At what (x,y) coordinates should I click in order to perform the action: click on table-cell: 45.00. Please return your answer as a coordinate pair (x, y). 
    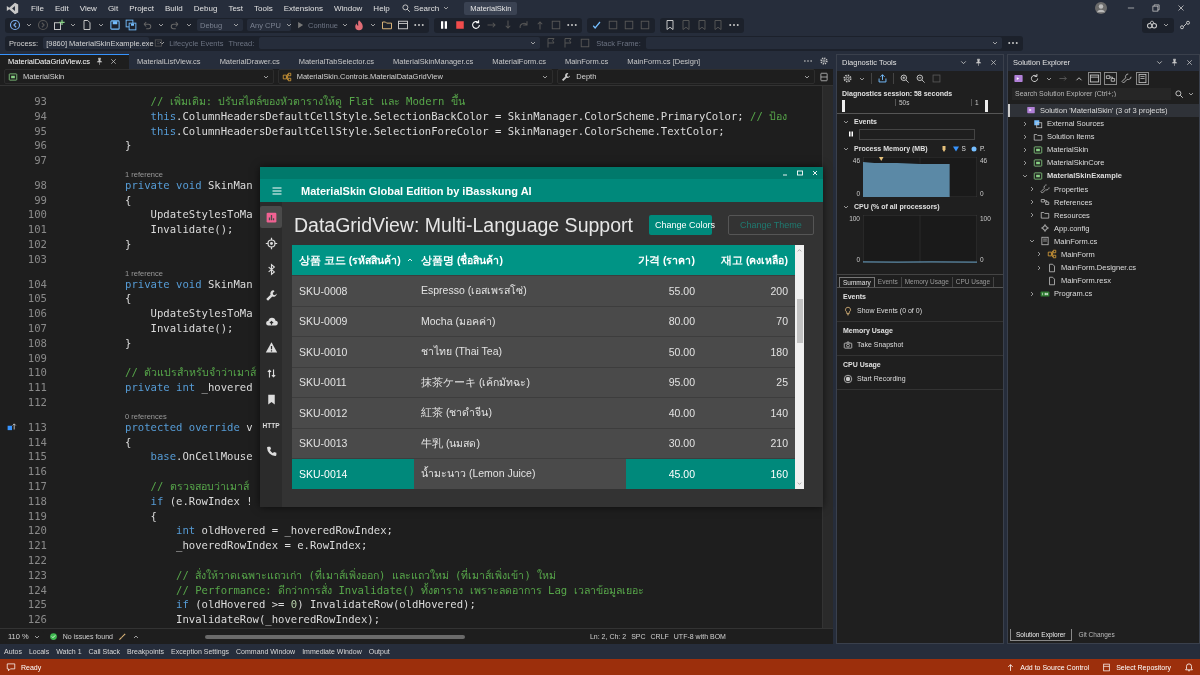
    Looking at the image, I should click on (664, 474).